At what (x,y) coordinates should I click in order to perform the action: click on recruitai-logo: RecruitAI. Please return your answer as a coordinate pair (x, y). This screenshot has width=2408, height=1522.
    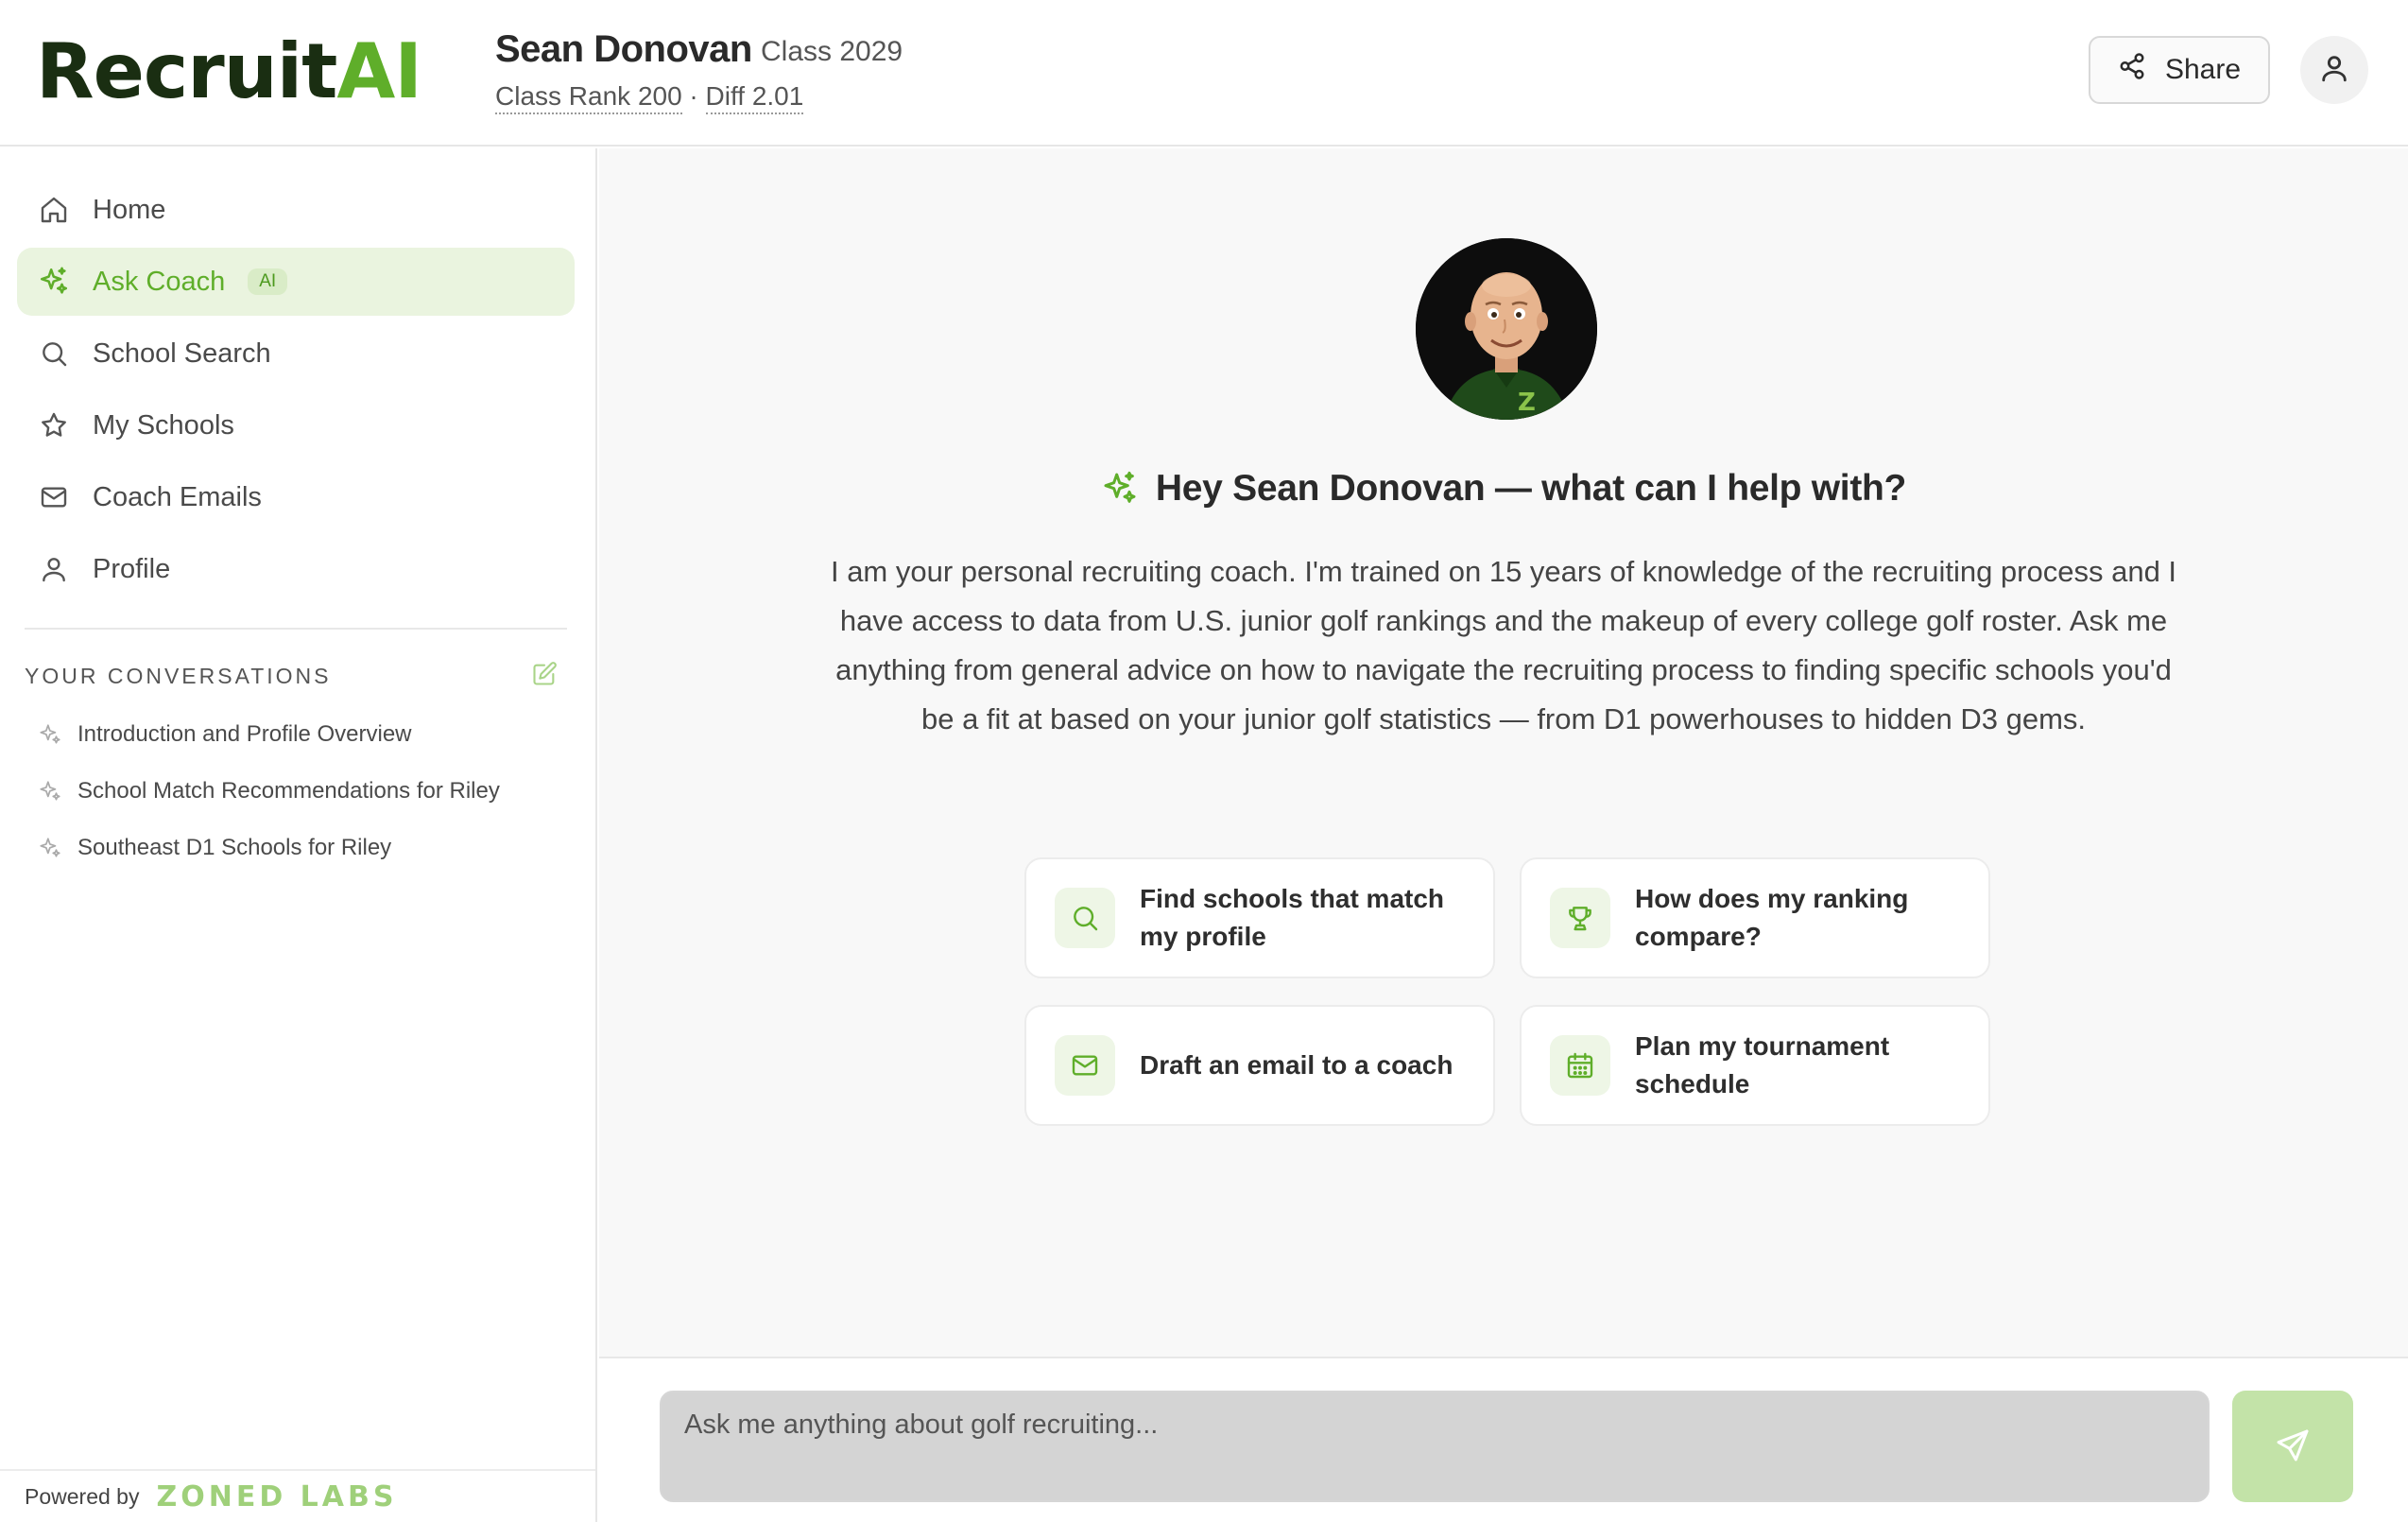
    Looking at the image, I should click on (229, 72).